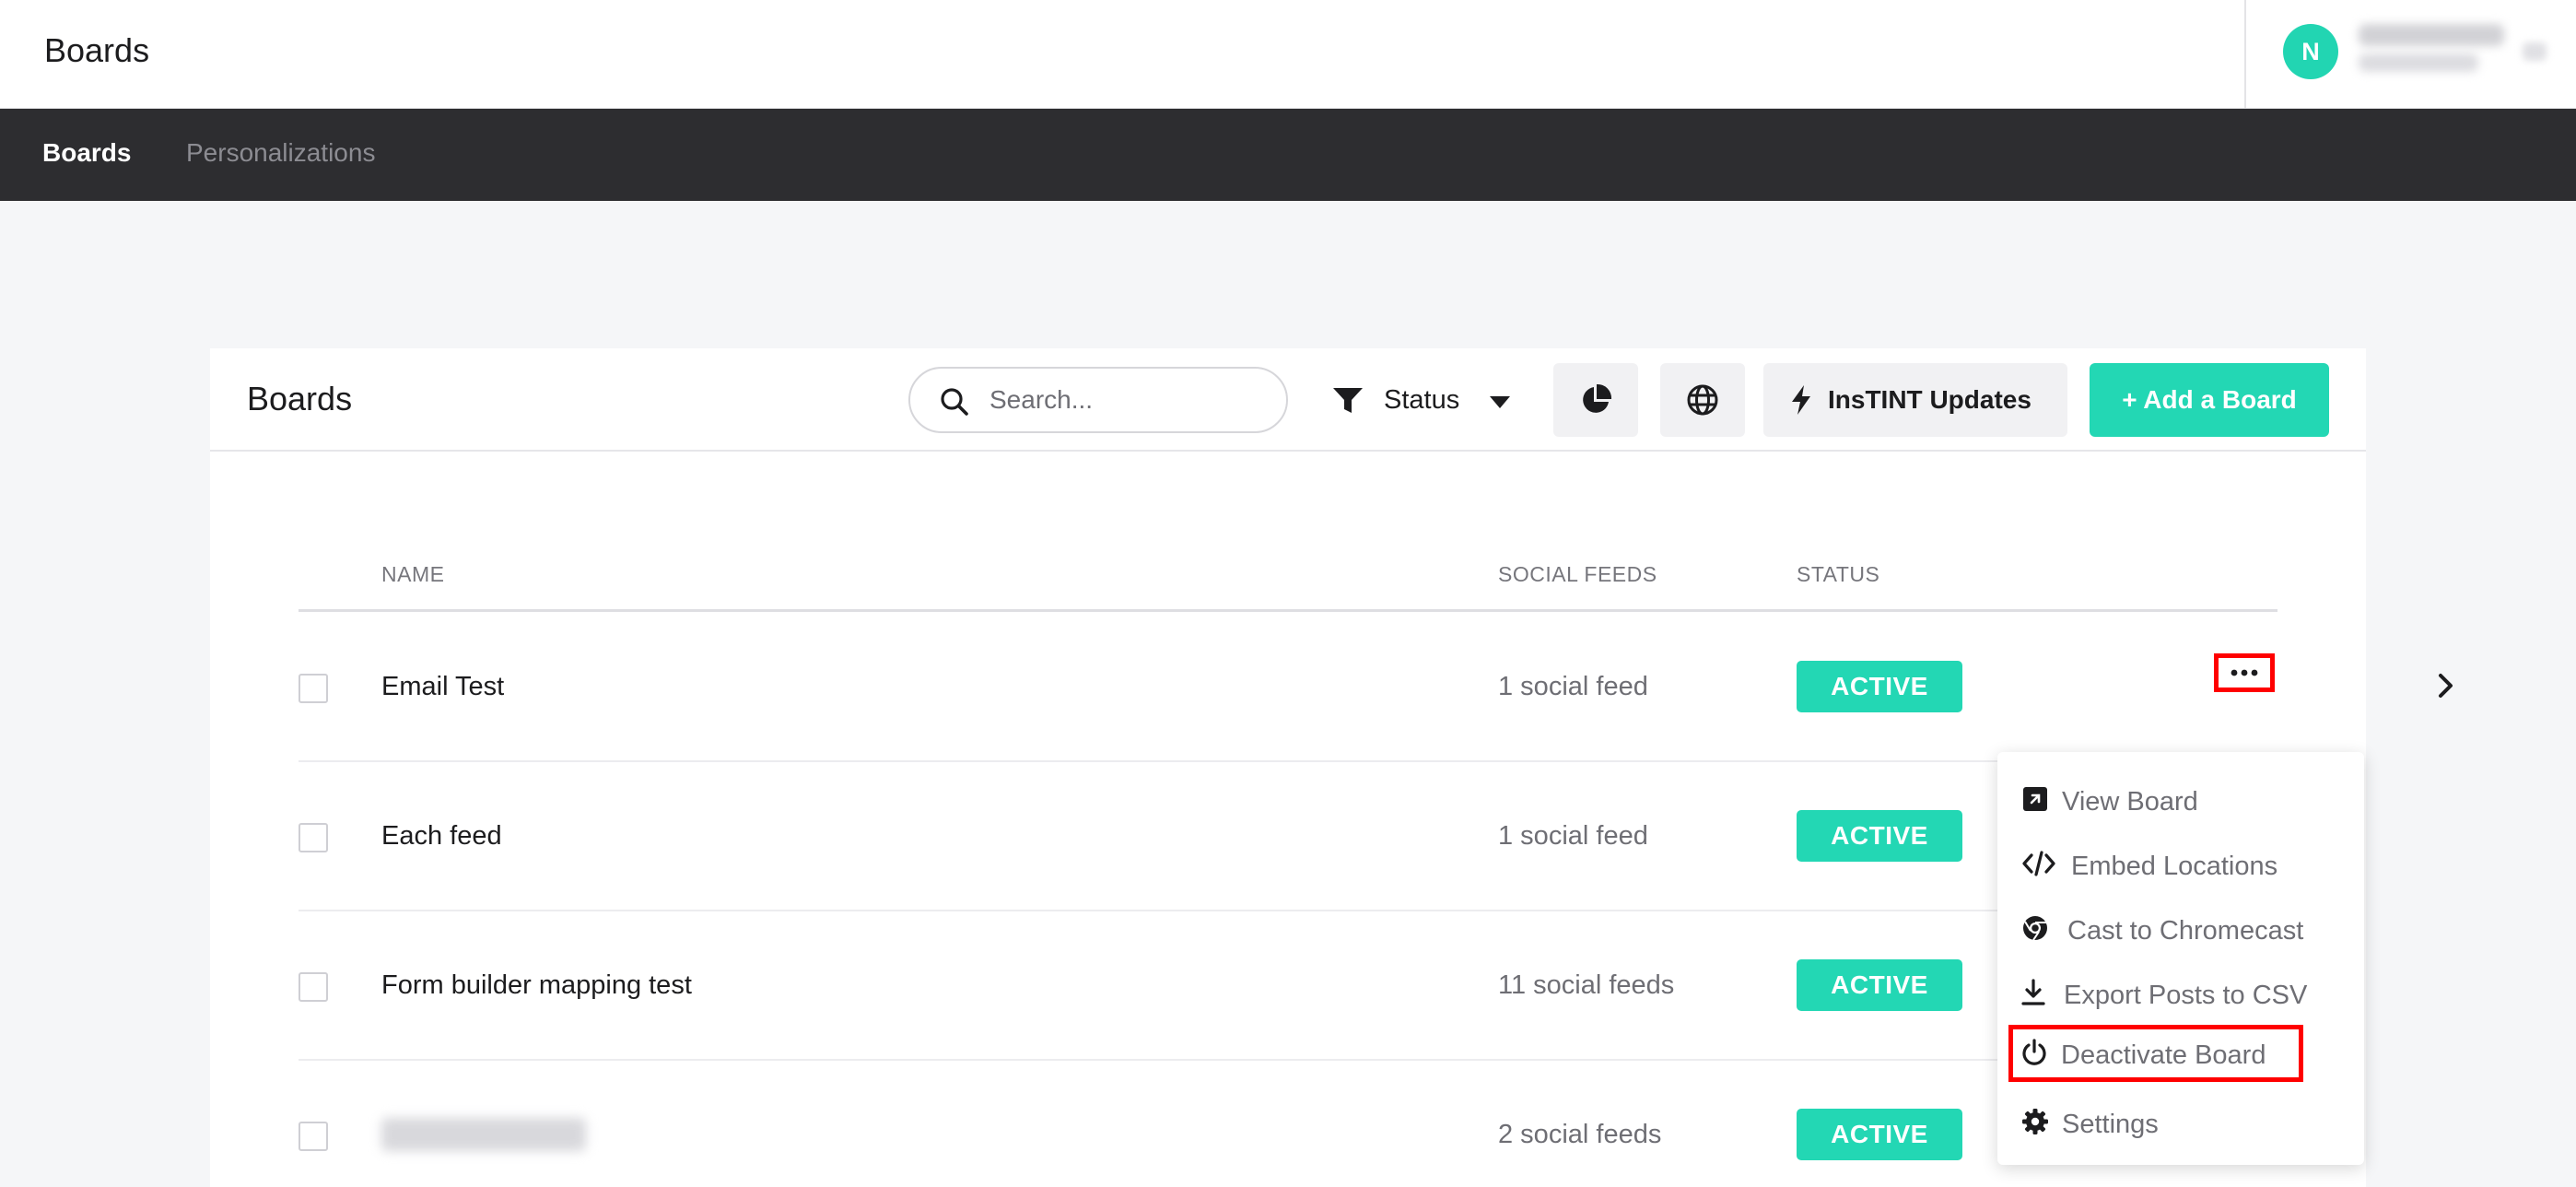  Describe the element at coordinates (1288, 587) in the screenshot. I see `table-header: NAME SOCIAL FEEDS STATUS` at that location.